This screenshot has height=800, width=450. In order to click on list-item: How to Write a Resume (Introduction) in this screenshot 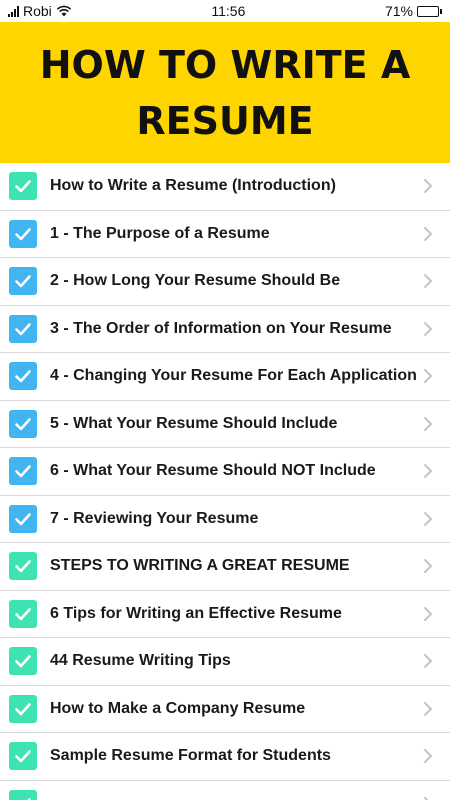, I will do `click(225, 187)`.